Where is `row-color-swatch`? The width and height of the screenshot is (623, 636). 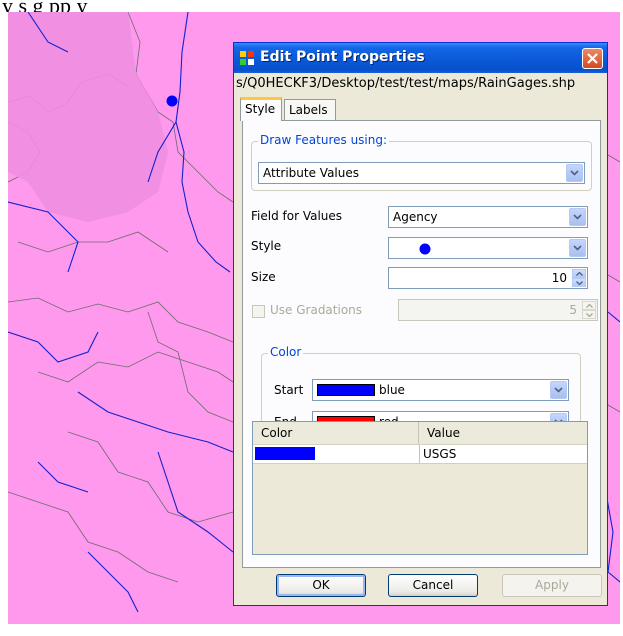 row-color-swatch is located at coordinates (285, 453).